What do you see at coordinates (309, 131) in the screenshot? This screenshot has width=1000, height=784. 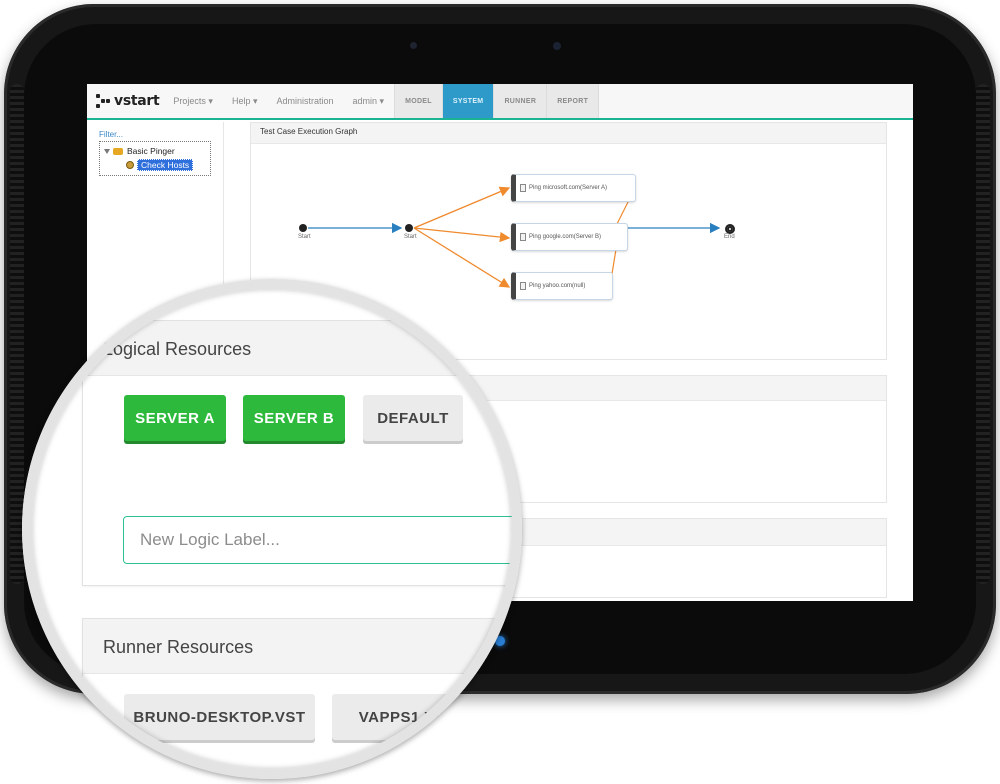 I see `panel-title: Test Case Execution Graph` at bounding box center [309, 131].